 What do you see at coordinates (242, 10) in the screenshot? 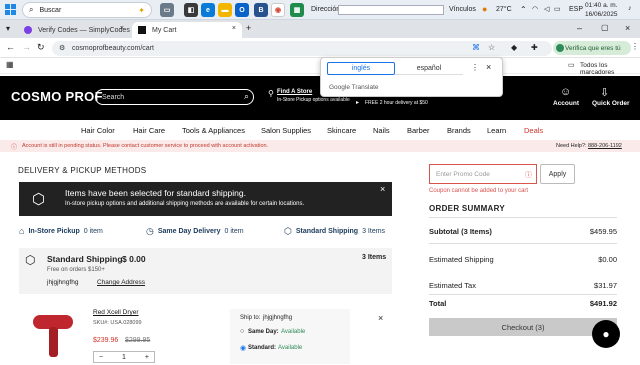
I see `outlook-icon: O` at bounding box center [242, 10].